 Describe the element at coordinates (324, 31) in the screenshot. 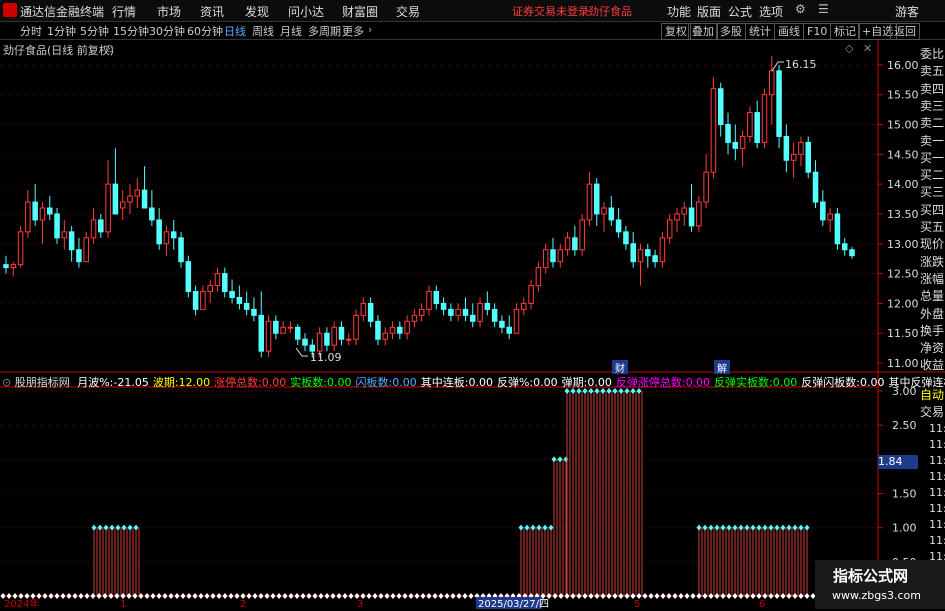

I see `period-tab-9: 多周期` at that location.